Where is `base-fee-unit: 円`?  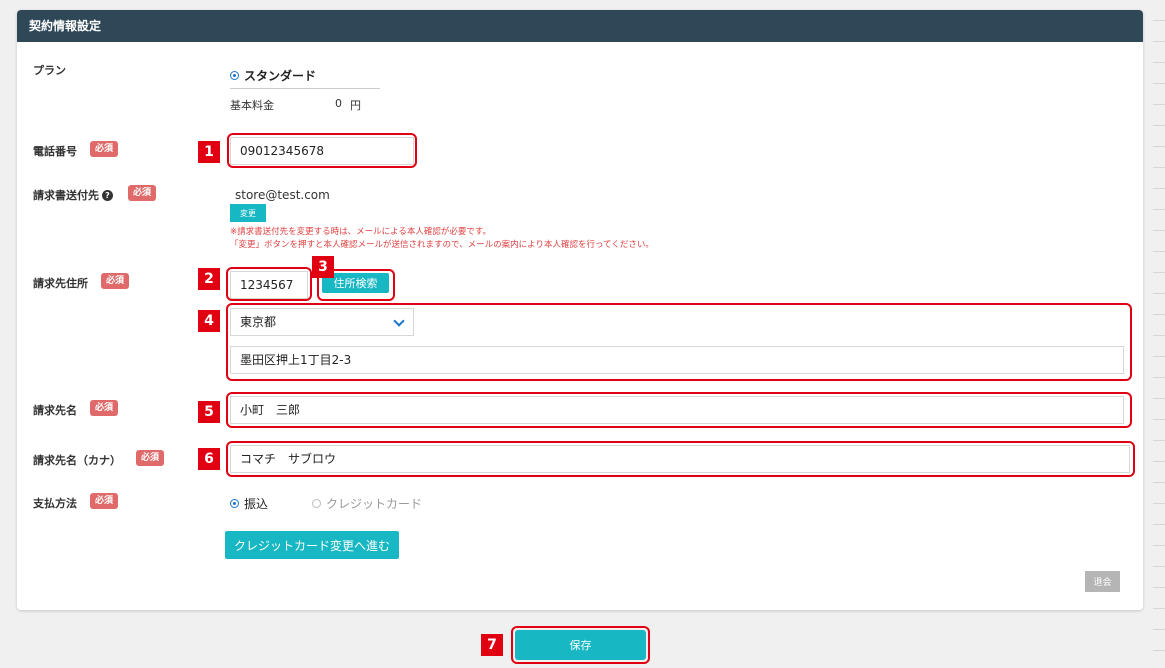 base-fee-unit: 円 is located at coordinates (355, 105).